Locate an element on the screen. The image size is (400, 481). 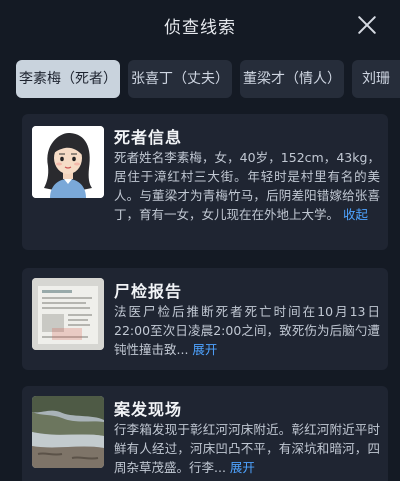
header: 侦查线索 is located at coordinates (200, 26).